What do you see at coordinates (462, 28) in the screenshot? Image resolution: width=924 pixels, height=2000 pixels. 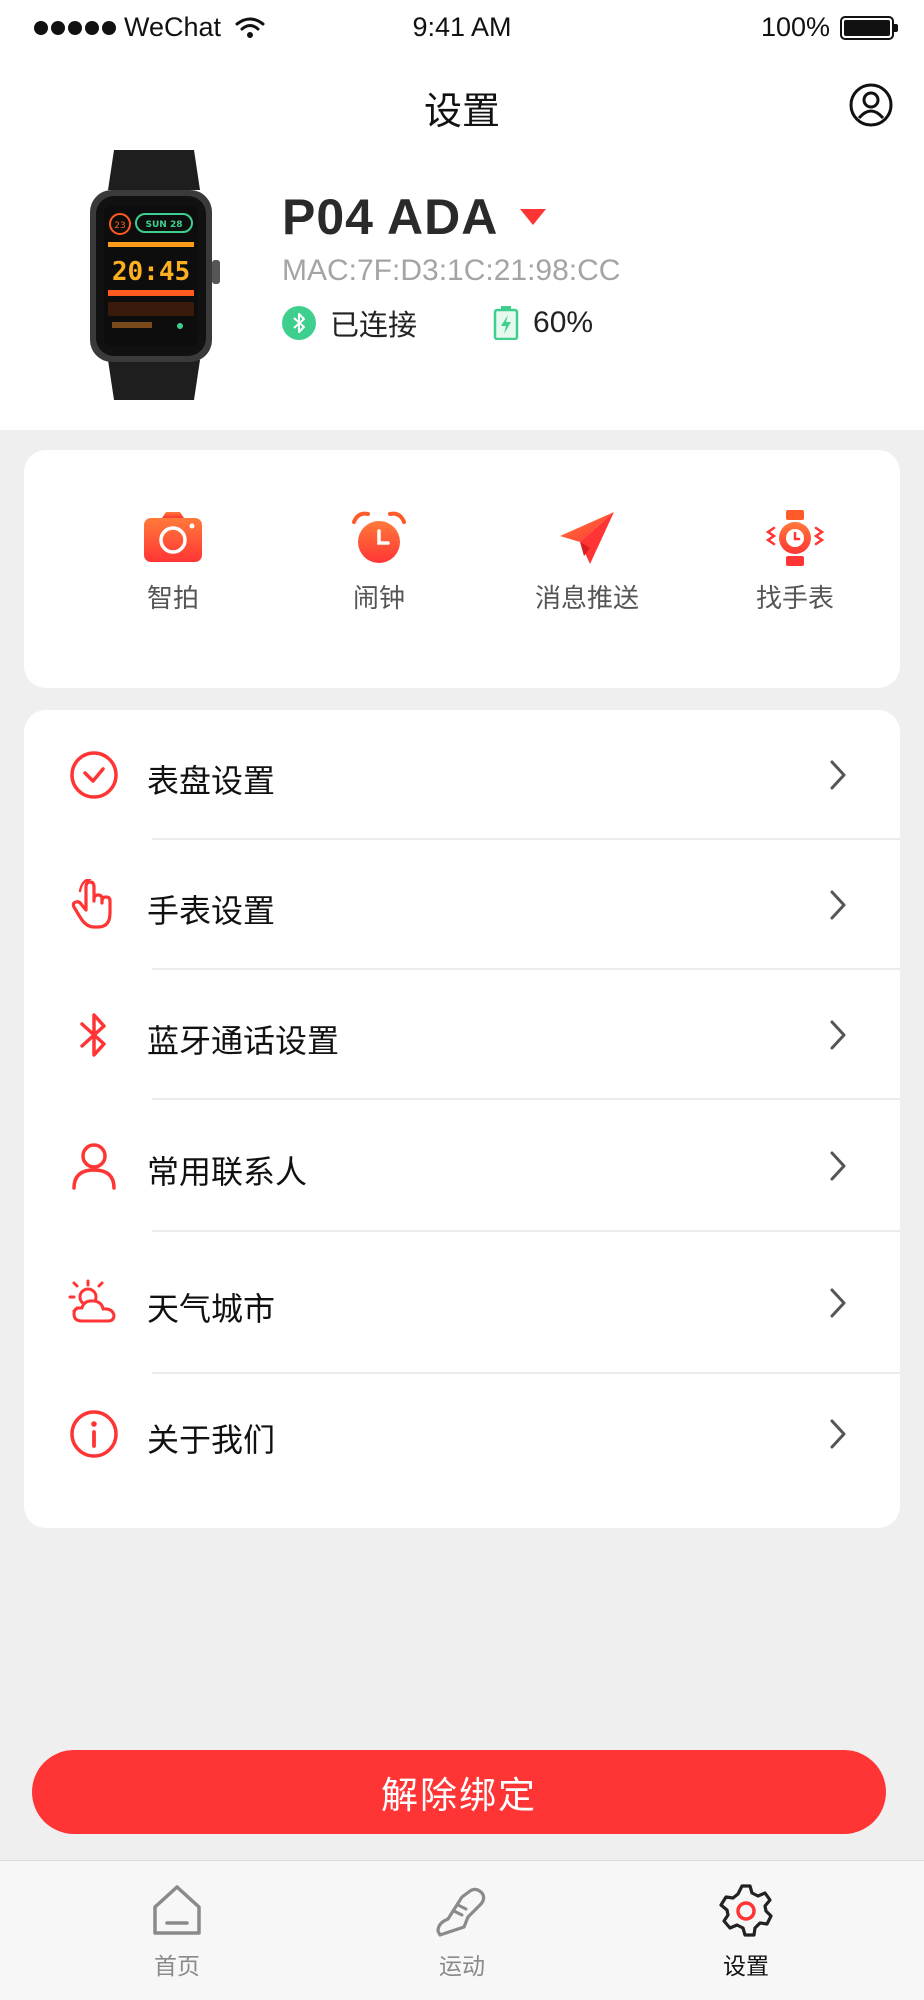 I see `status-bar: WeChat 9:41 AM 100%` at bounding box center [462, 28].